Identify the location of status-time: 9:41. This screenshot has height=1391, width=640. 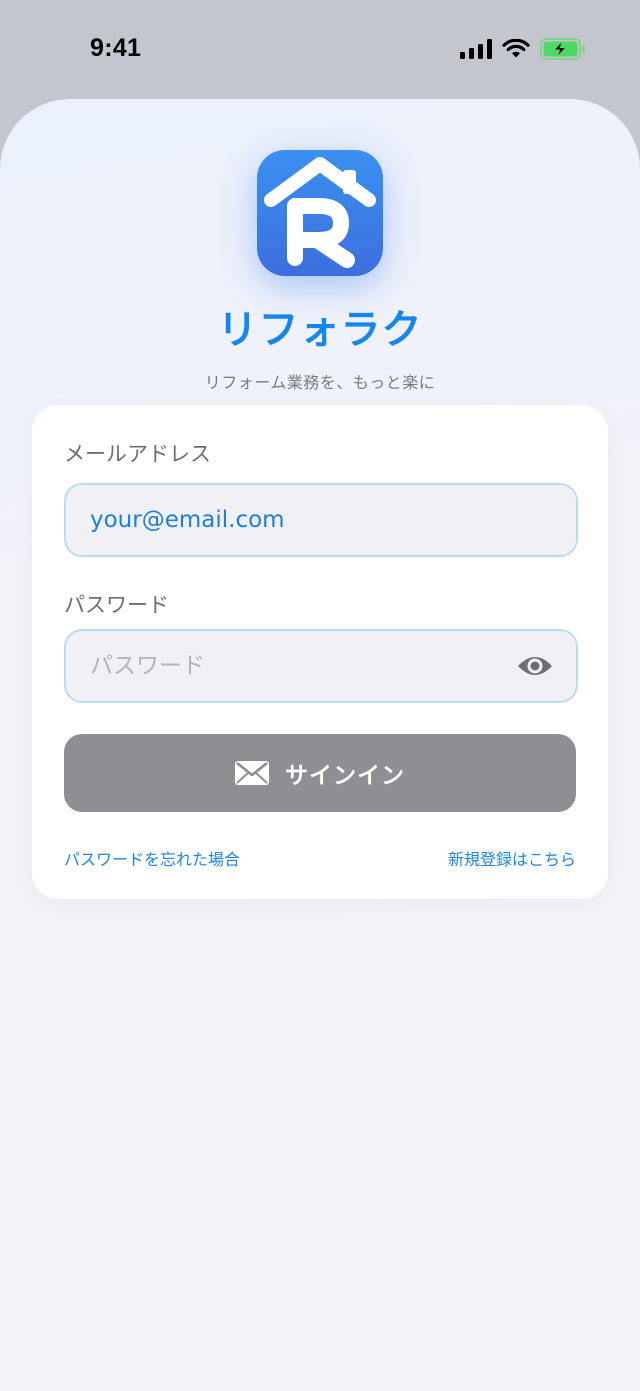
(116, 48).